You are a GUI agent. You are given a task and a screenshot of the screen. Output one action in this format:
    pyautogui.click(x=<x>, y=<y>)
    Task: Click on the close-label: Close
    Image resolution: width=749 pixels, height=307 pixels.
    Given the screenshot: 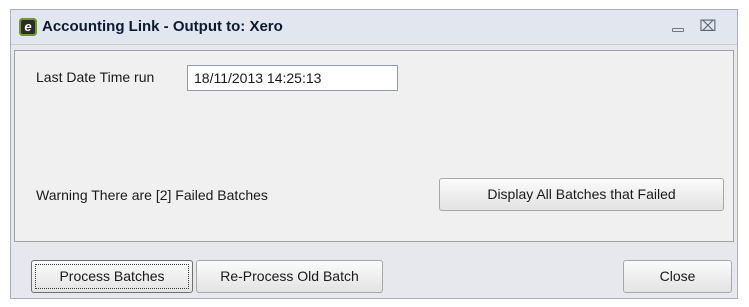 What is the action you would take?
    pyautogui.click(x=677, y=276)
    